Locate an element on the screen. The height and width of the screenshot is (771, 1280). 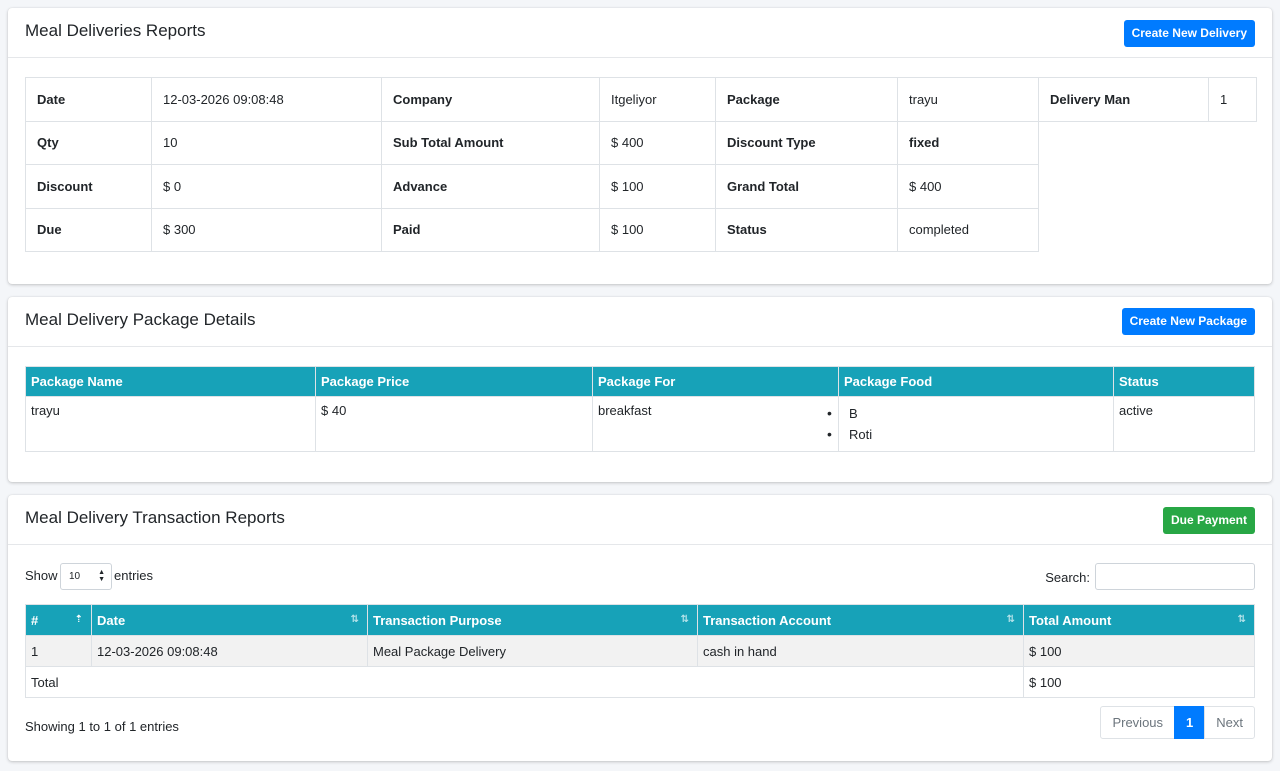
info-value: $ 300 is located at coordinates (266, 229).